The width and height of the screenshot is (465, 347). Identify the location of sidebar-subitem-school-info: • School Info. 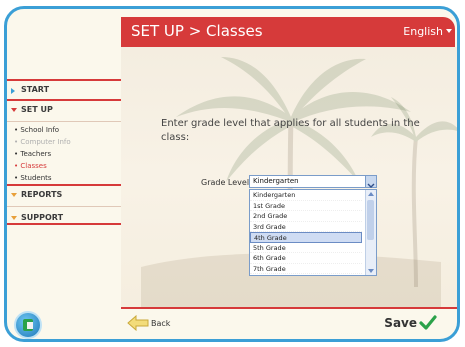
(64, 130).